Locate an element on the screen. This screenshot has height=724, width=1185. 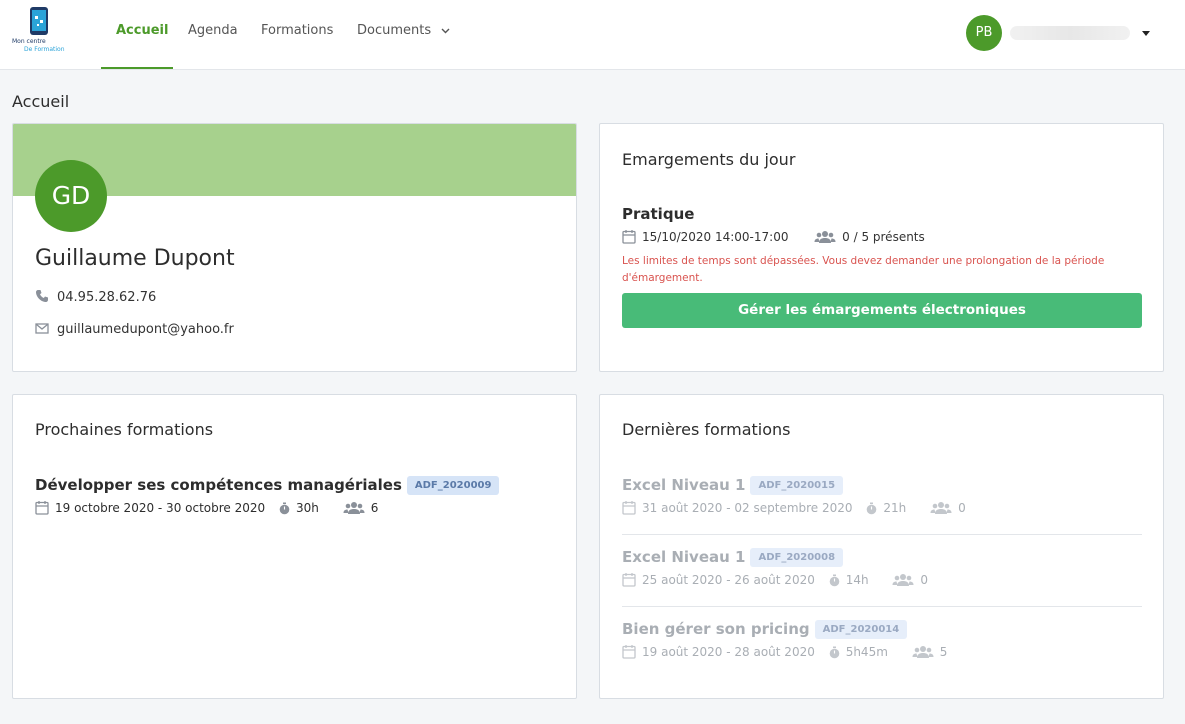
training-code-badge: ADF_2020015 is located at coordinates (797, 485).